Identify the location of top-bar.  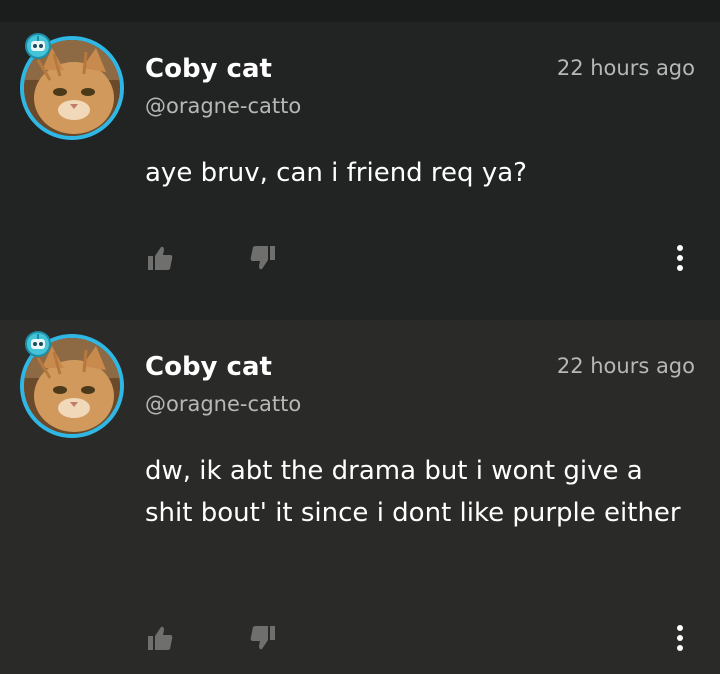
(360, 11).